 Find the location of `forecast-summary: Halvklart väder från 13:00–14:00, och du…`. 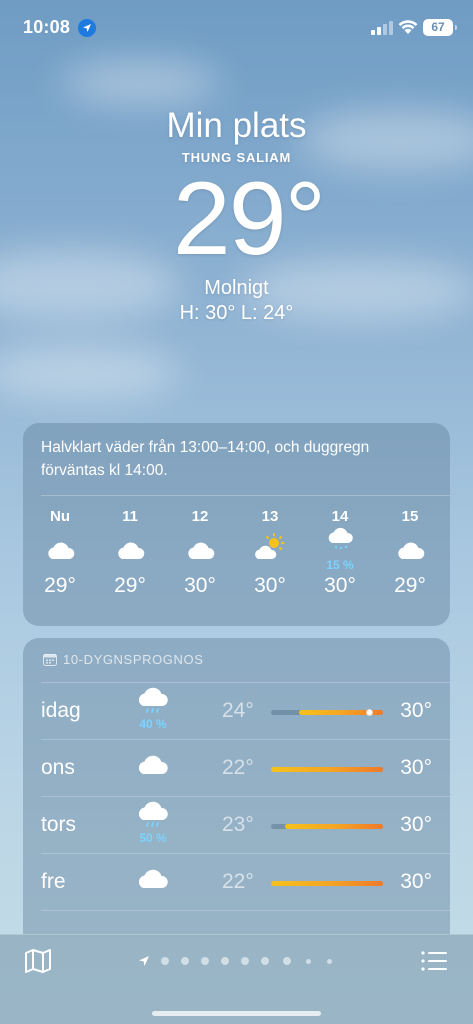

forecast-summary: Halvklart väder från 13:00–14:00, och du… is located at coordinates (205, 459).